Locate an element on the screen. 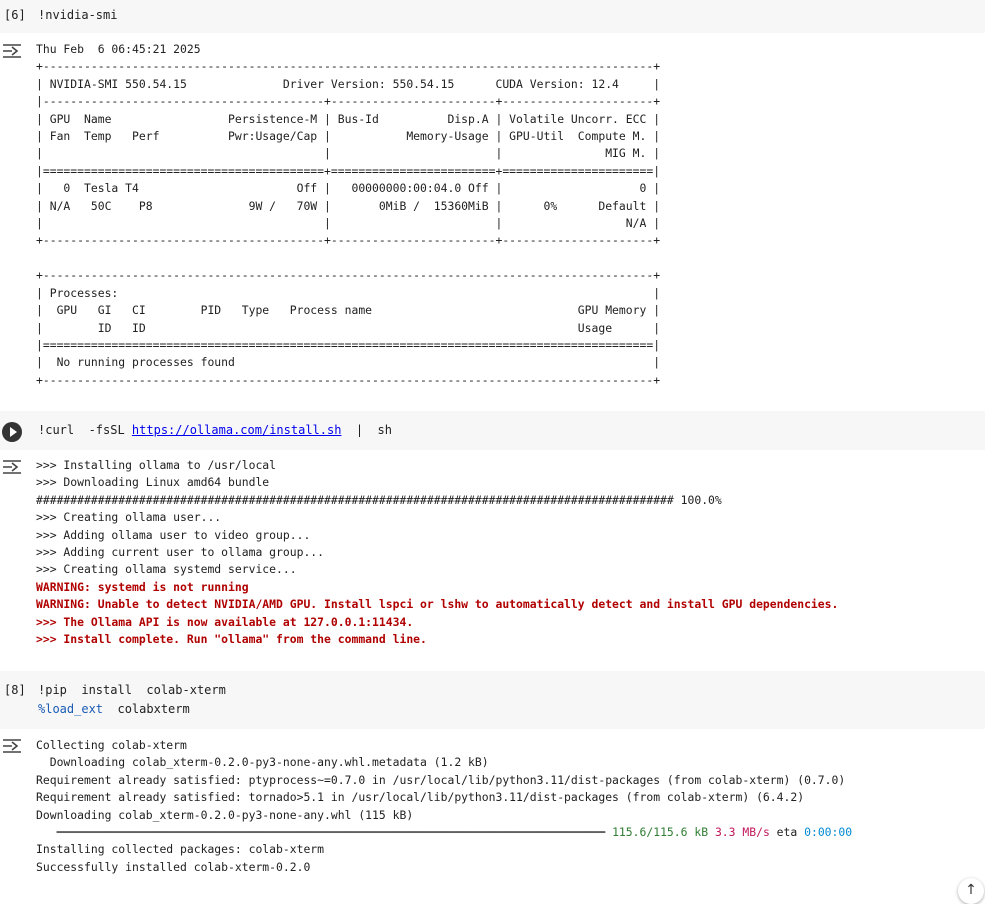 Image resolution: width=985 pixels, height=904 pixels. output-line: >>> Installing ollama to /usr/local is located at coordinates (156, 465).